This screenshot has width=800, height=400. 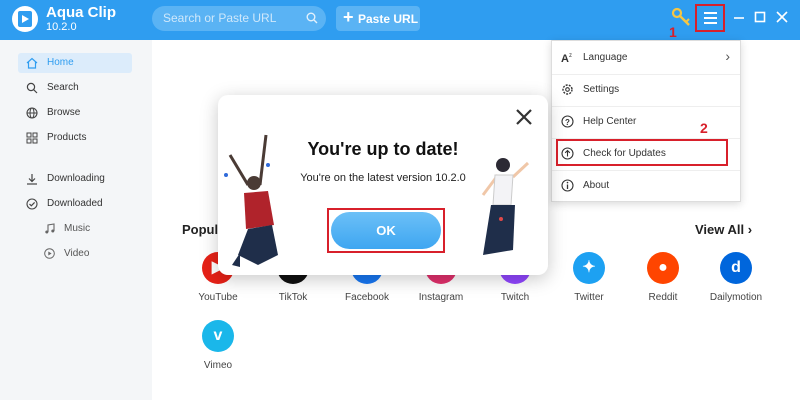 I want to click on gear-icon, so click(x=567, y=89).